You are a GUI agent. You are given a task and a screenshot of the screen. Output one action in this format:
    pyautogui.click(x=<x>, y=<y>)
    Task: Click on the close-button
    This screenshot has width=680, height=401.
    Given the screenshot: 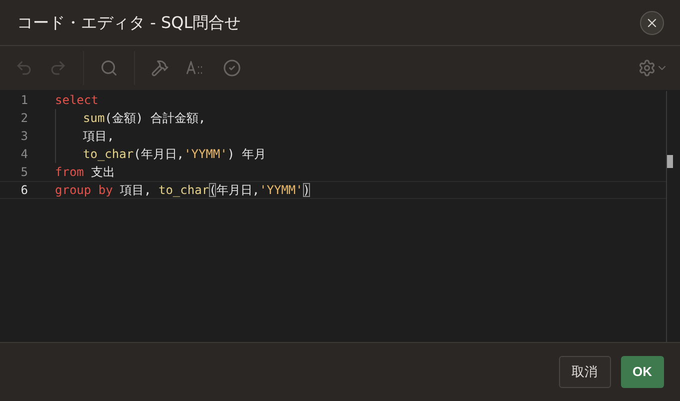 What is the action you would take?
    pyautogui.click(x=652, y=22)
    